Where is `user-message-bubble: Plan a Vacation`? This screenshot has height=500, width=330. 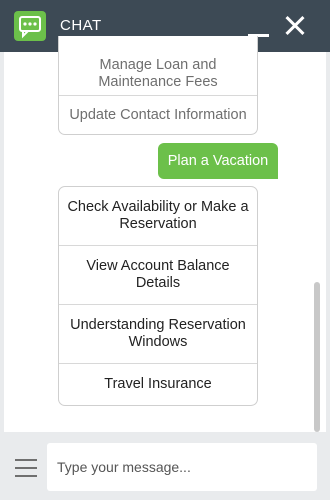 user-message-bubble: Plan a Vacation is located at coordinates (218, 161).